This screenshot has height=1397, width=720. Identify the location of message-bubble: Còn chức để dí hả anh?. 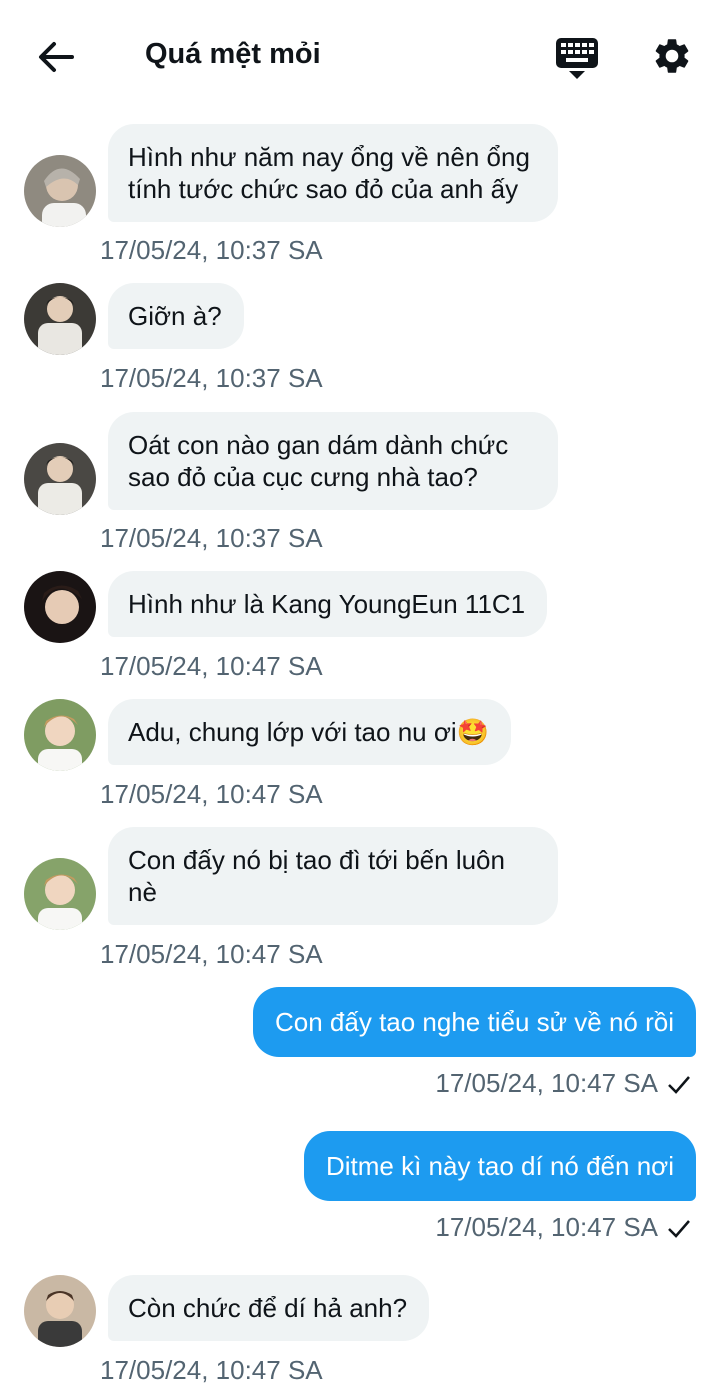
(269, 1308).